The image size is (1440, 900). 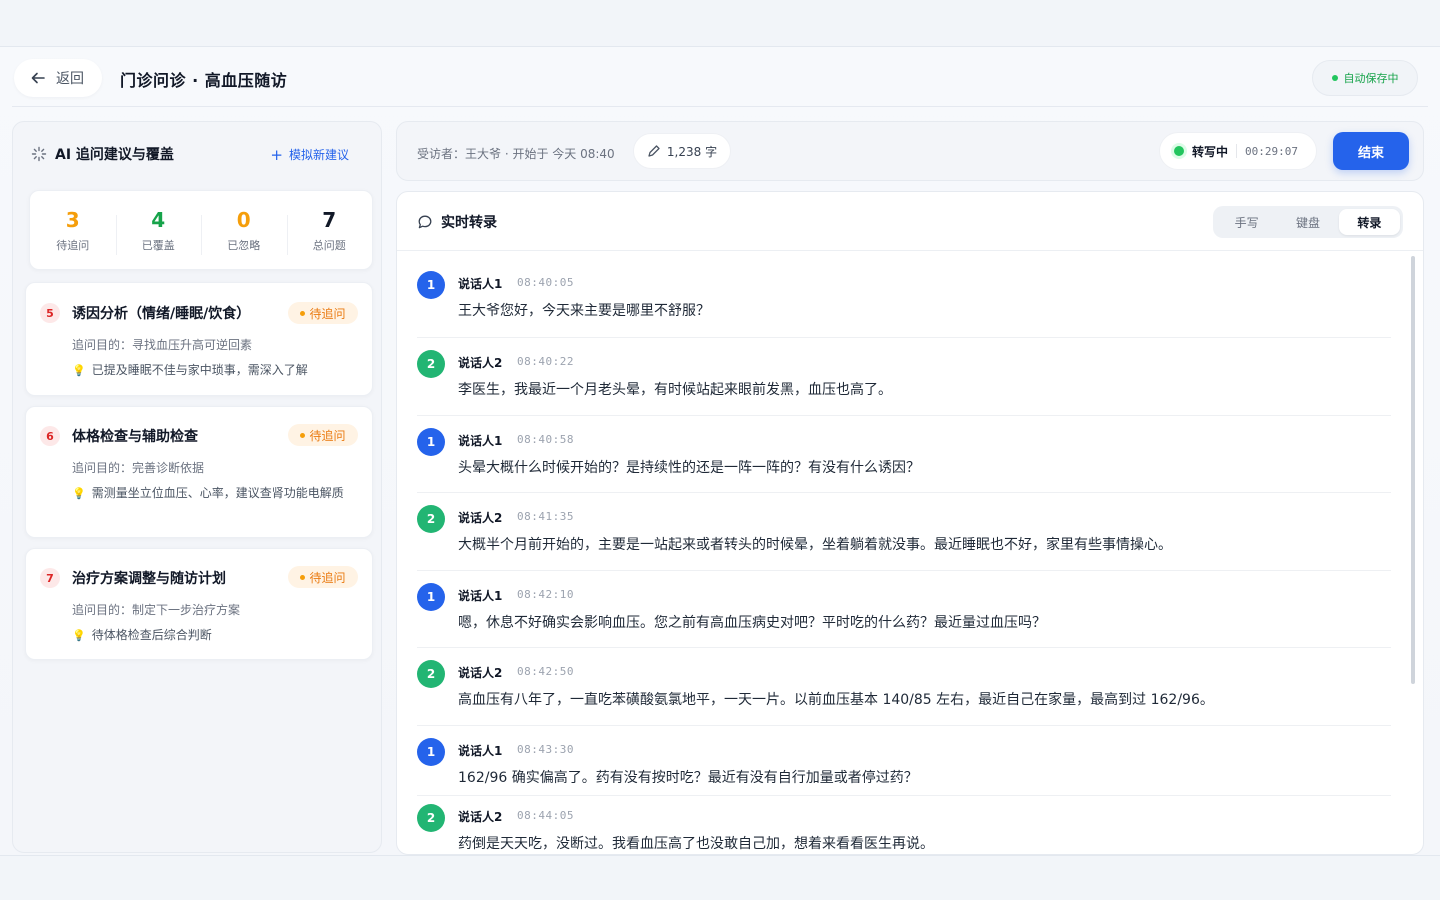 I want to click on pen-icon, so click(x=654, y=151).